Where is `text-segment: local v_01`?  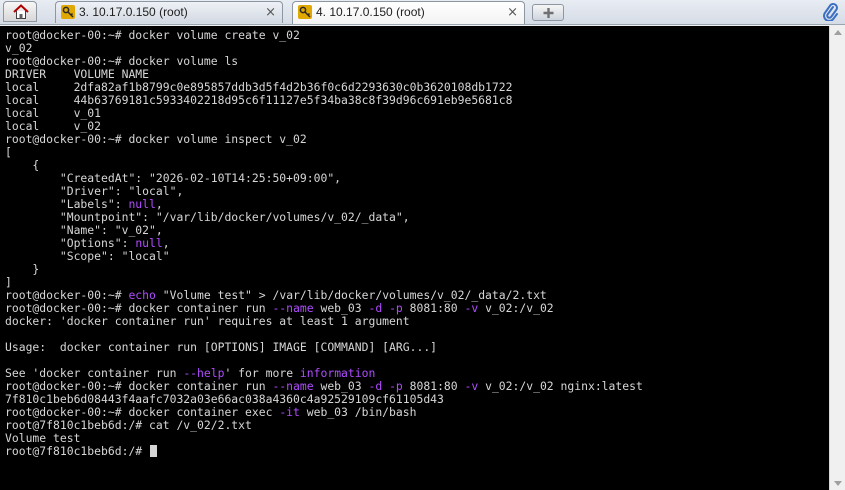 text-segment: local v_01 is located at coordinates (53, 113).